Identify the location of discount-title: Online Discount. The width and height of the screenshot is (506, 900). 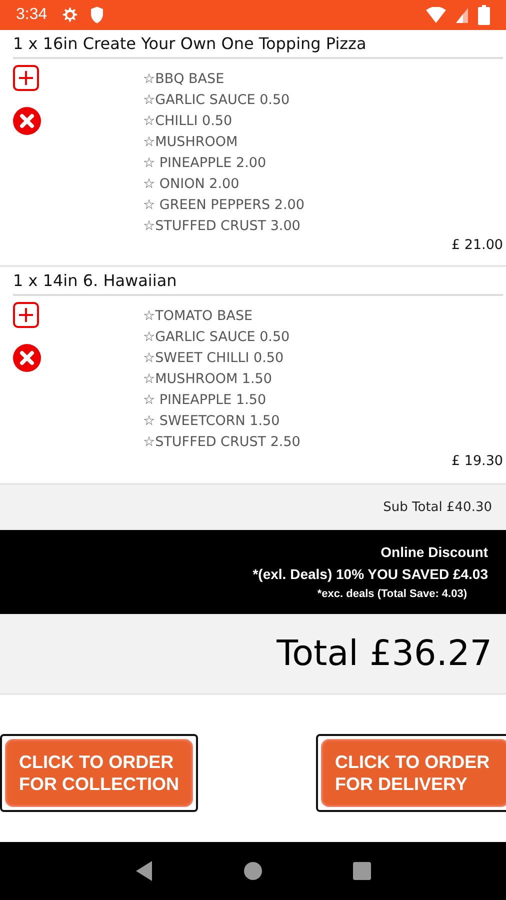
(434, 552).